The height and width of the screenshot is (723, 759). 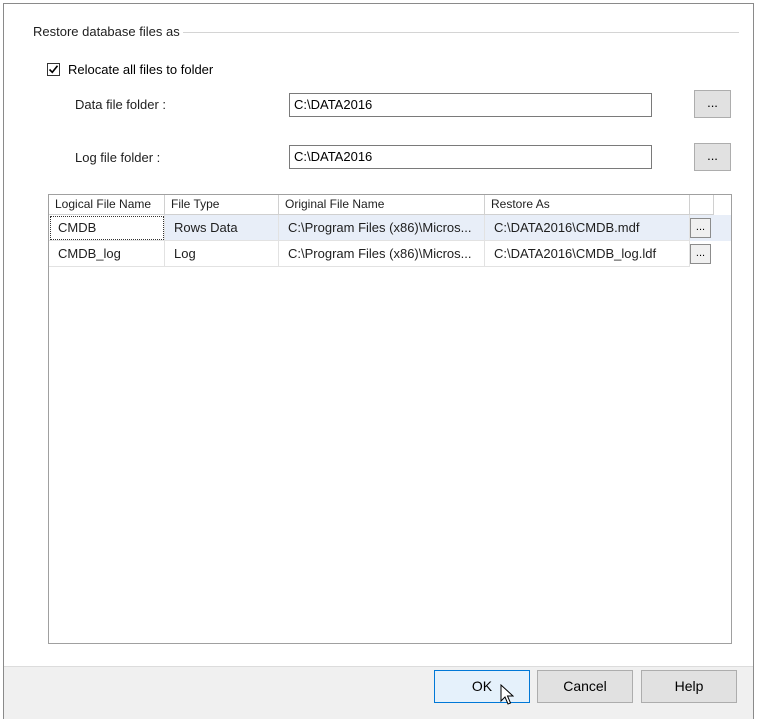 I want to click on data-folder-label: Data file folder :, so click(x=121, y=104).